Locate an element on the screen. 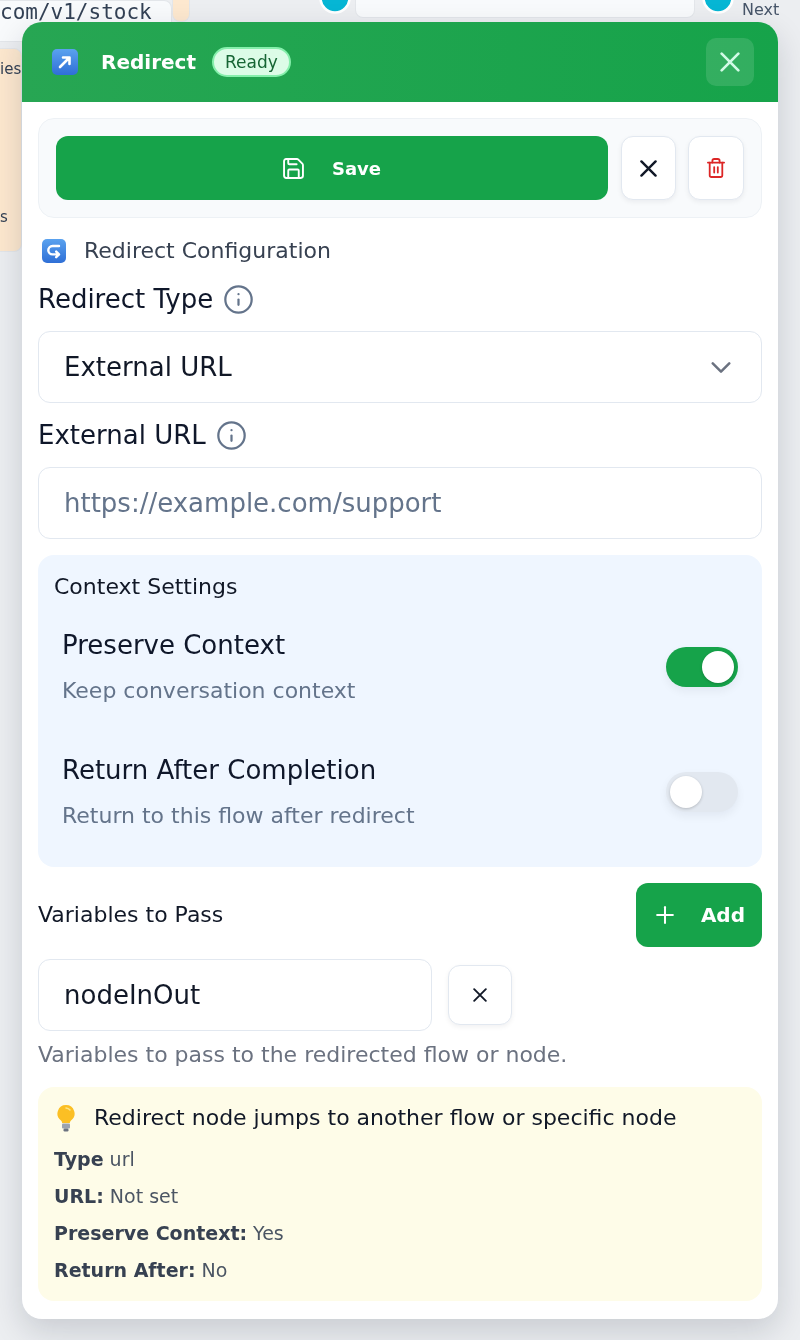 Image resolution: width=800 pixels, height=1340 pixels. field-label: Redirect Type is located at coordinates (126, 299).